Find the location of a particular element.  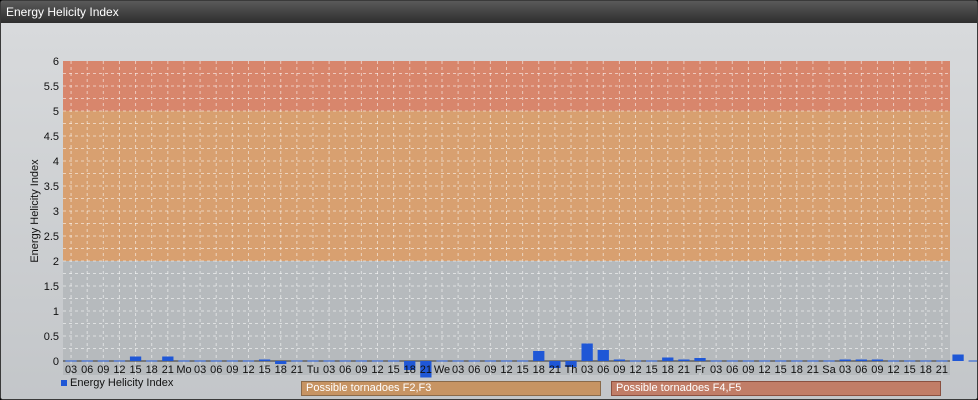

y-tick-label: 0 is located at coordinates (56, 362).